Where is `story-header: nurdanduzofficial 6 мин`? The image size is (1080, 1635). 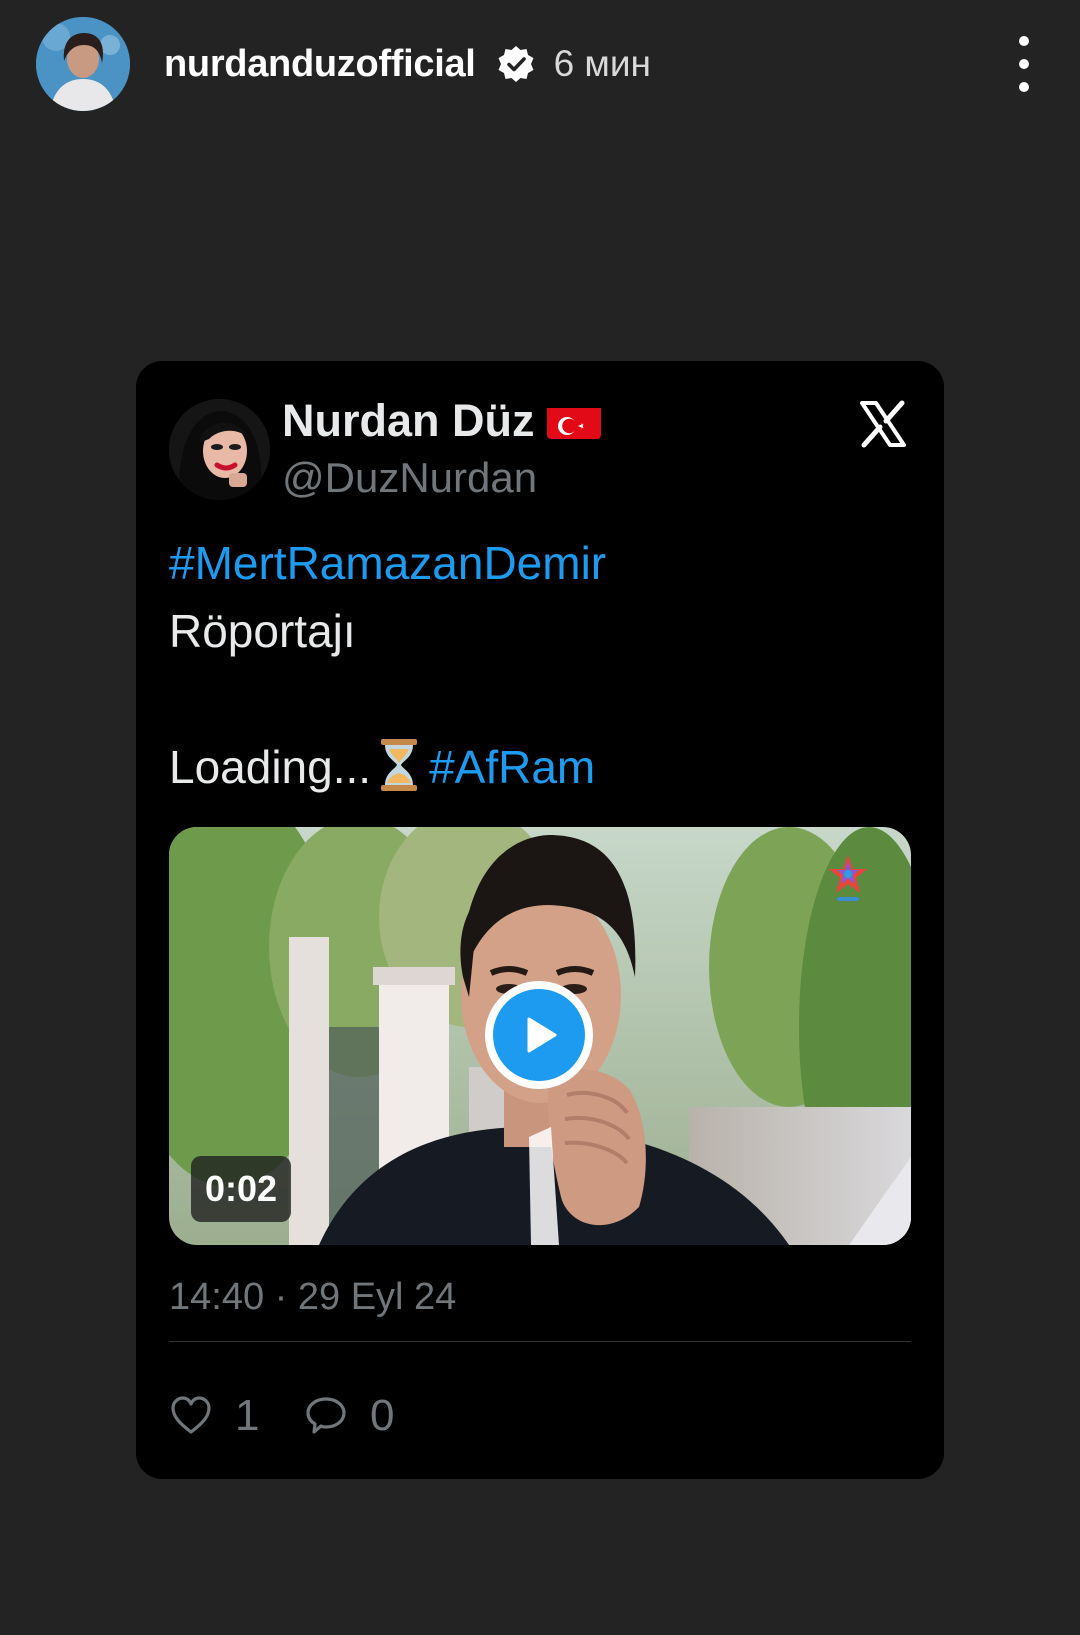
story-header: nurdanduzofficial 6 мин is located at coordinates (540, 64).